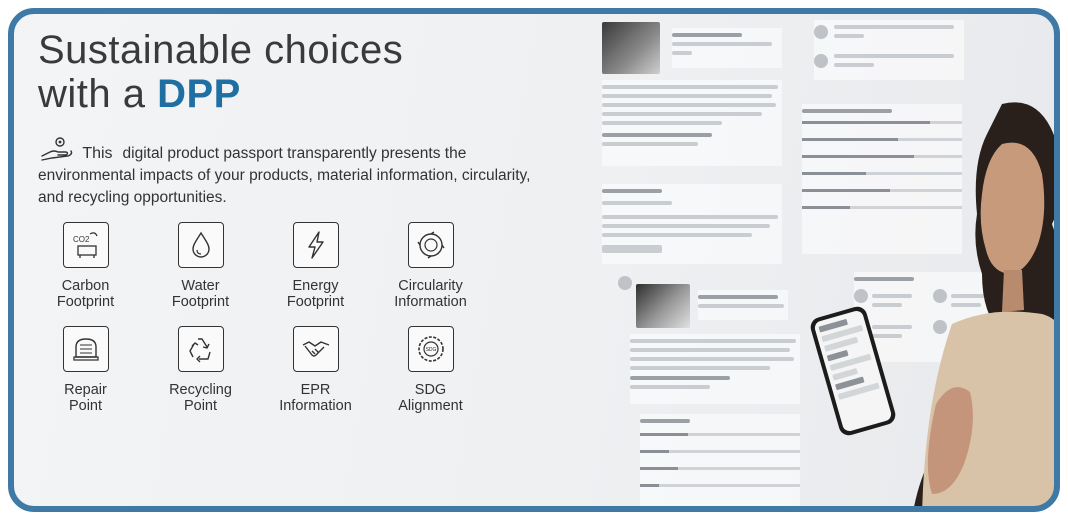 The image size is (1068, 520). What do you see at coordinates (85, 245) in the screenshot?
I see `carbon-icon: CO2` at bounding box center [85, 245].